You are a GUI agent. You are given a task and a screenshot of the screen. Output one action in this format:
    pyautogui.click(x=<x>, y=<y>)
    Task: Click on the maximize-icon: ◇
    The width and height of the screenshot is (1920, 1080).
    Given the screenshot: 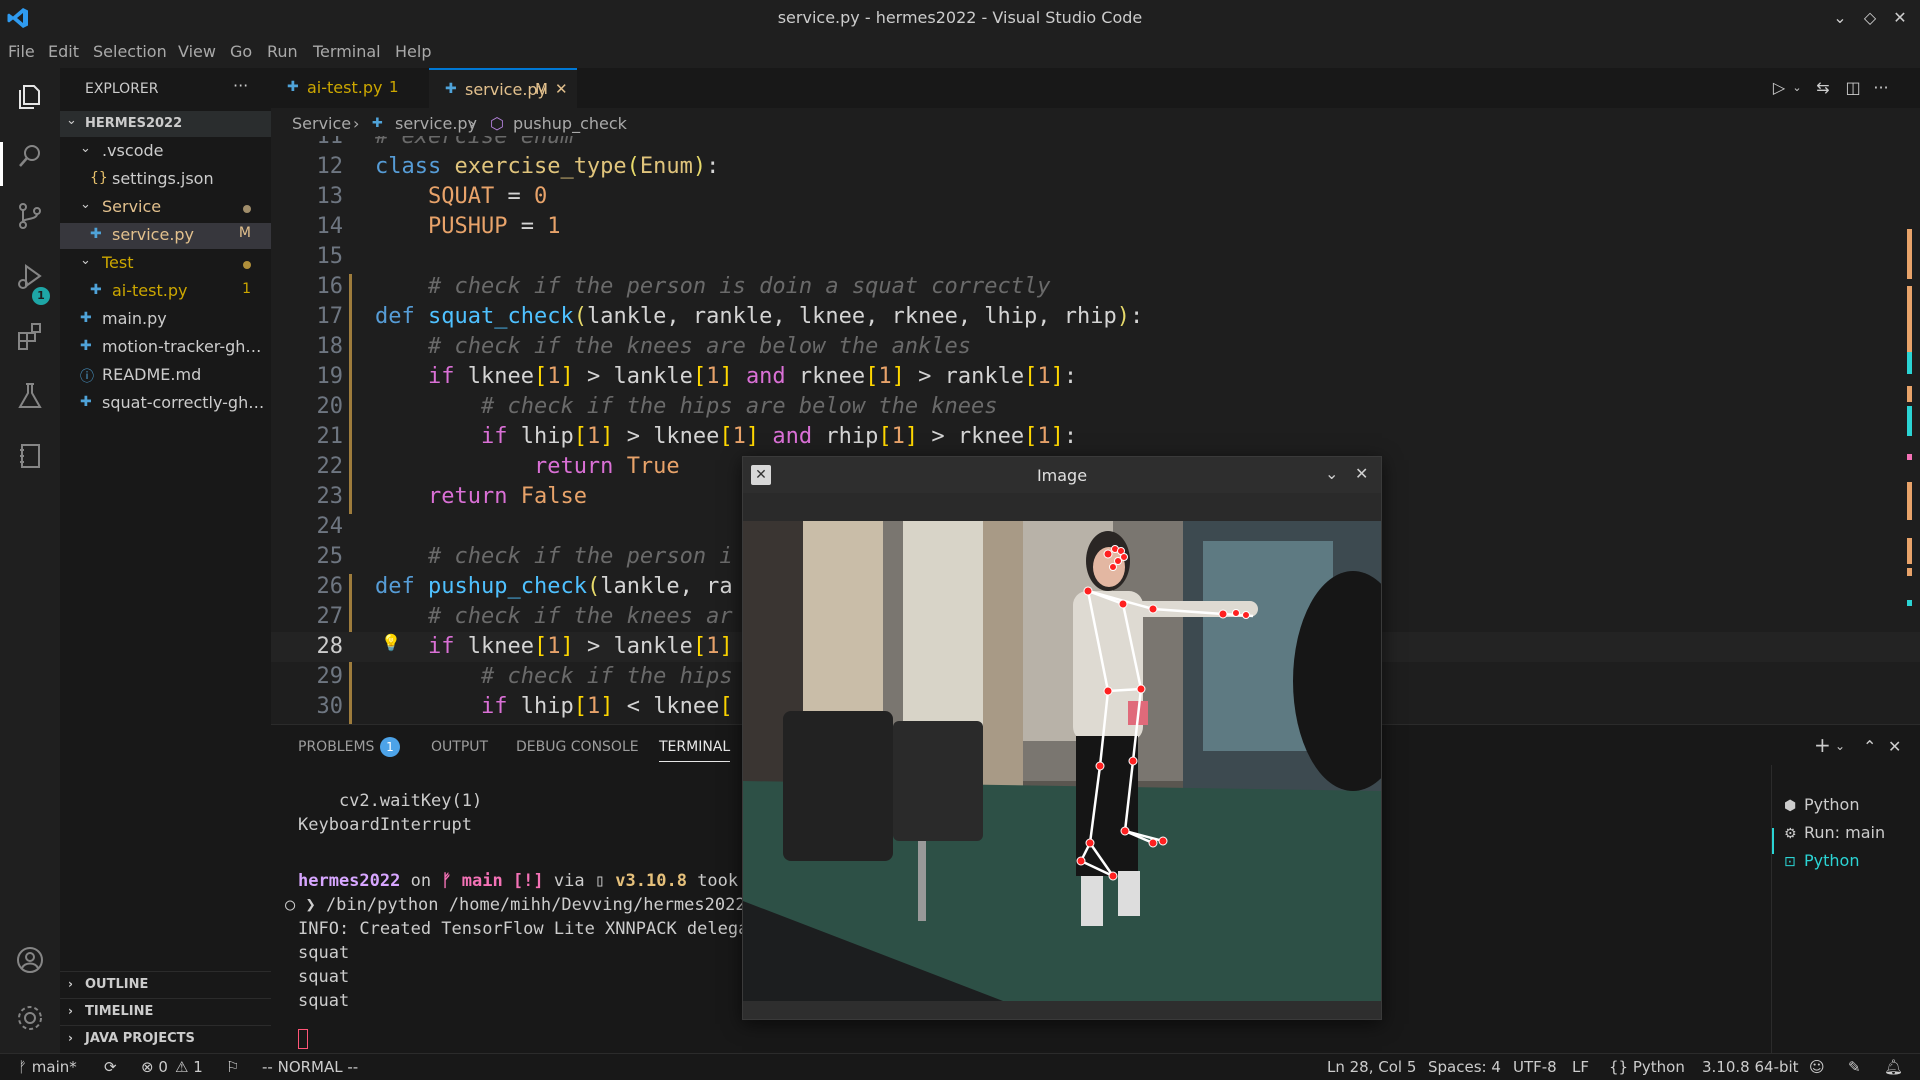 What is the action you would take?
    pyautogui.click(x=1870, y=18)
    